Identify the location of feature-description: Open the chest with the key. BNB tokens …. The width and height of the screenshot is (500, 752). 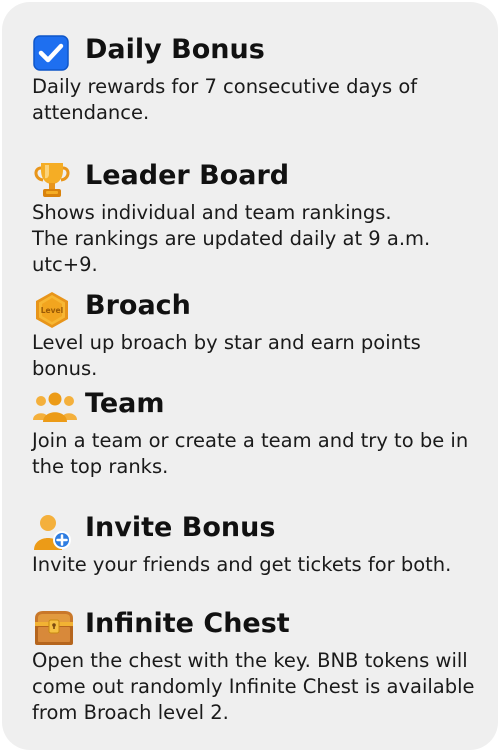
(253, 686).